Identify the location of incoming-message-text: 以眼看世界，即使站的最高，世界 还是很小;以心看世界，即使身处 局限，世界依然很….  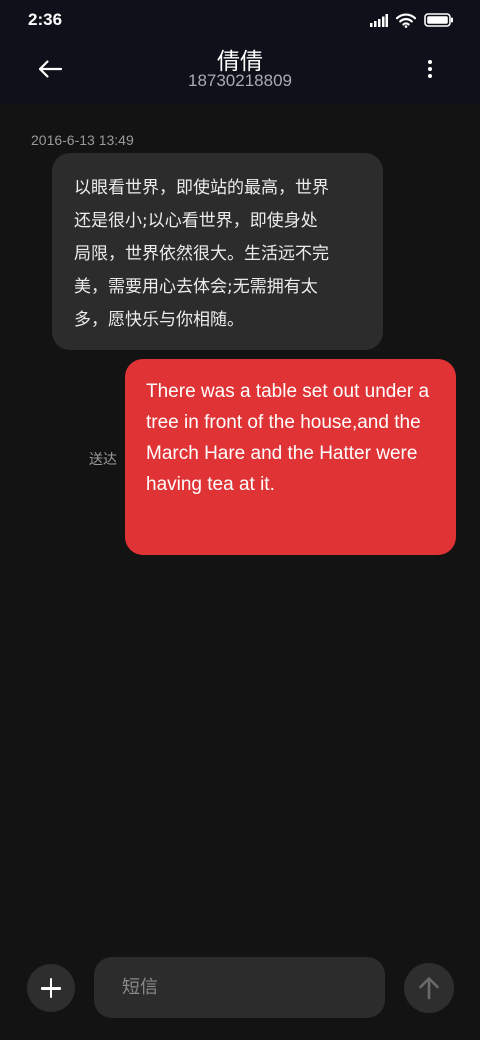
(201, 254).